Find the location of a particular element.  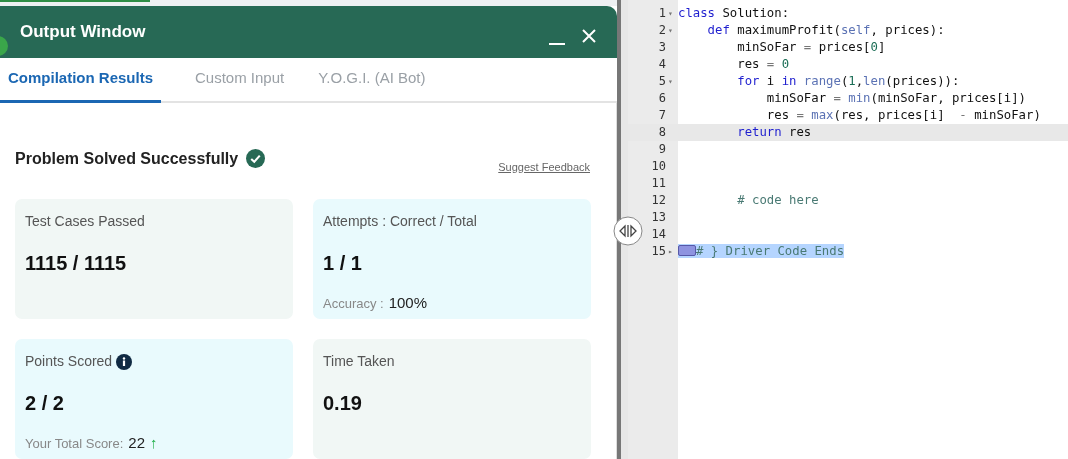

code-line: res = 0 is located at coordinates (763, 64).